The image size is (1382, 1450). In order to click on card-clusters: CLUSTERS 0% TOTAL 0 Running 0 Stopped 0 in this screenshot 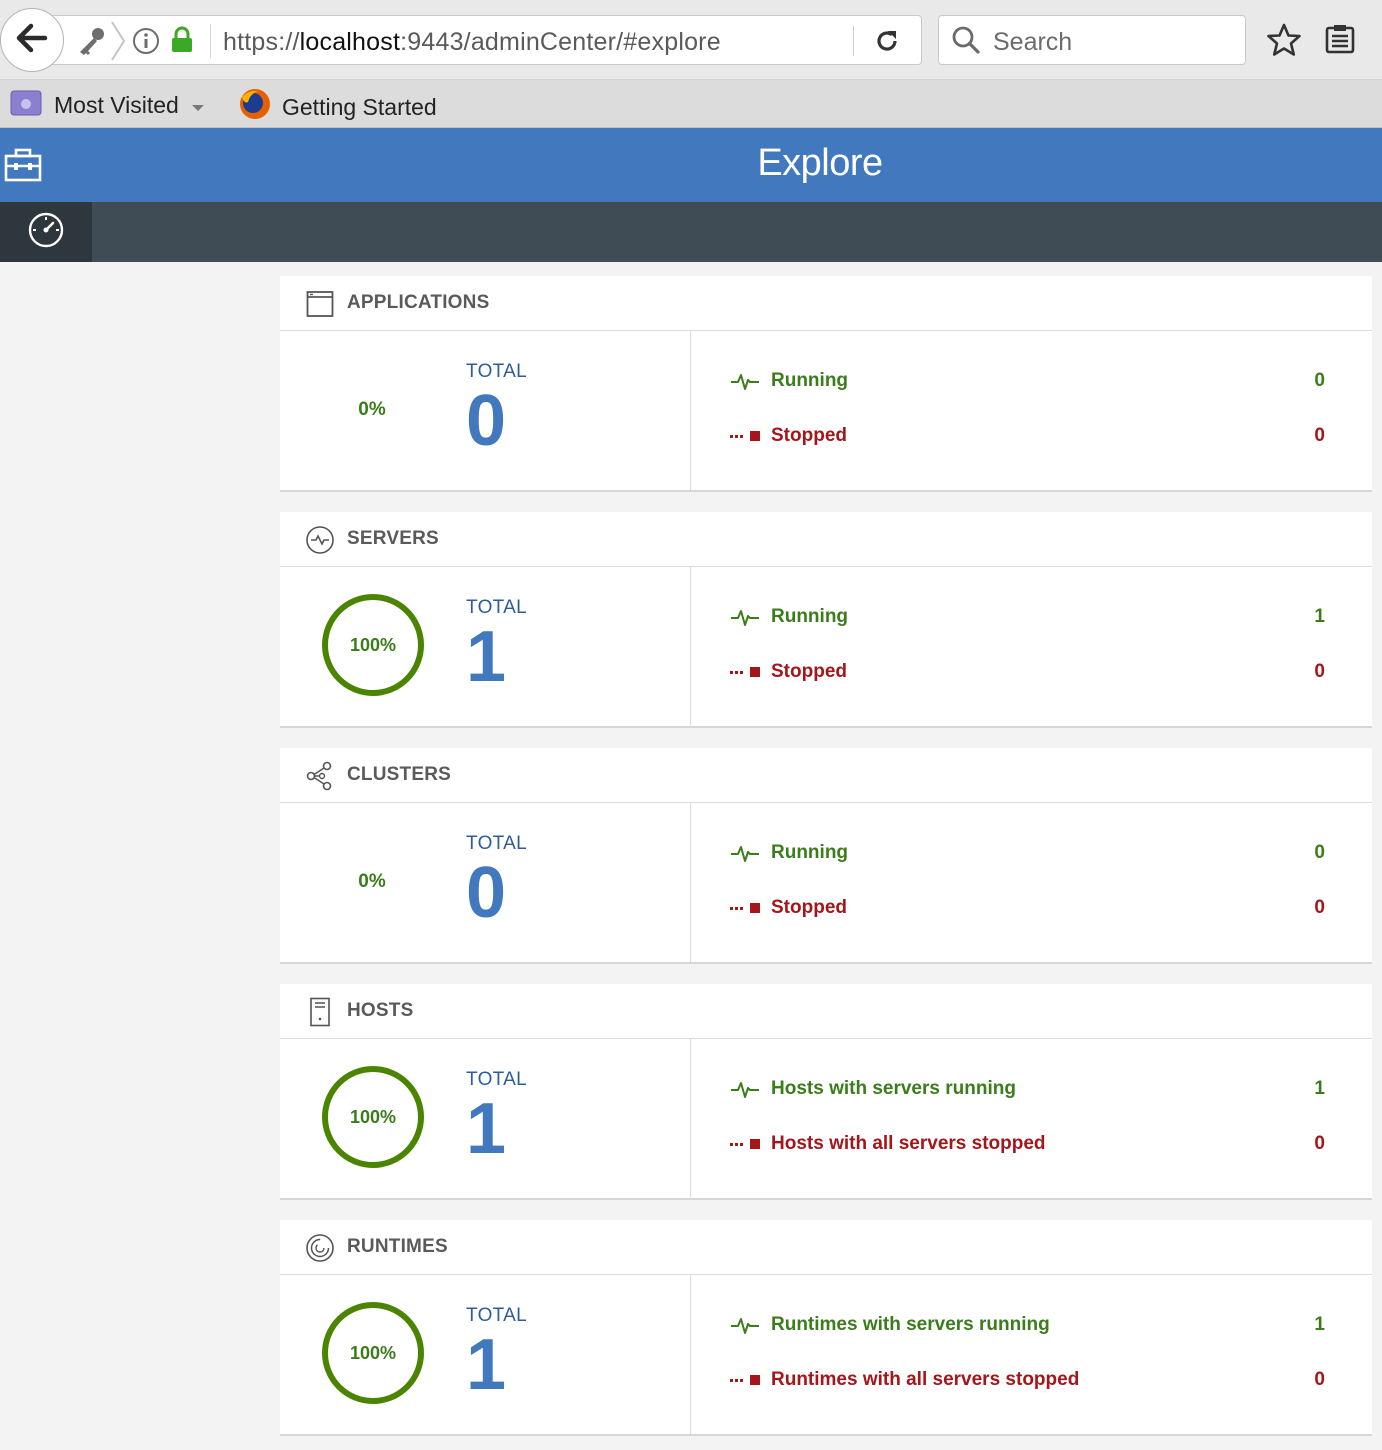, I will do `click(826, 856)`.